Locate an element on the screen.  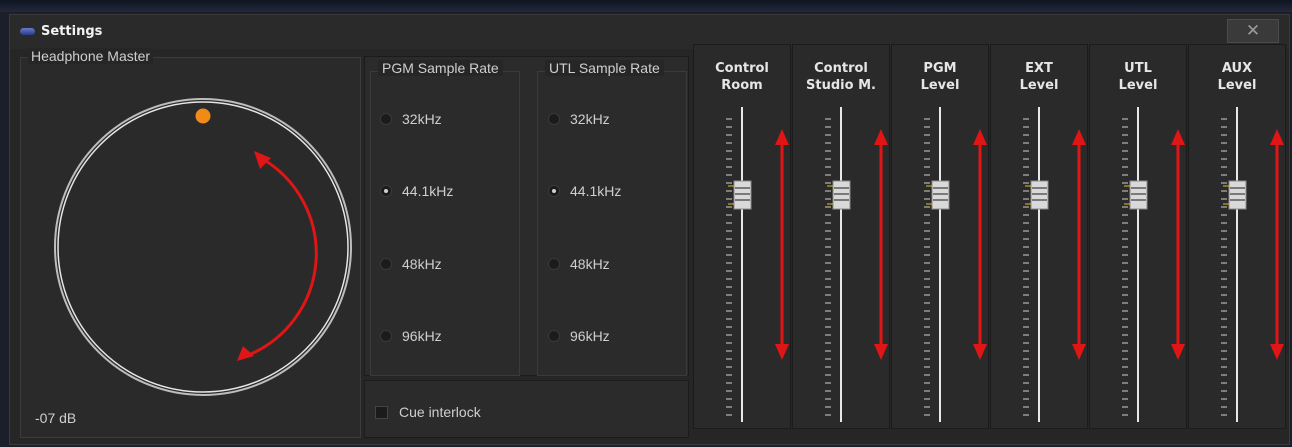
utl-option-44: 44.1kHz is located at coordinates (584, 191).